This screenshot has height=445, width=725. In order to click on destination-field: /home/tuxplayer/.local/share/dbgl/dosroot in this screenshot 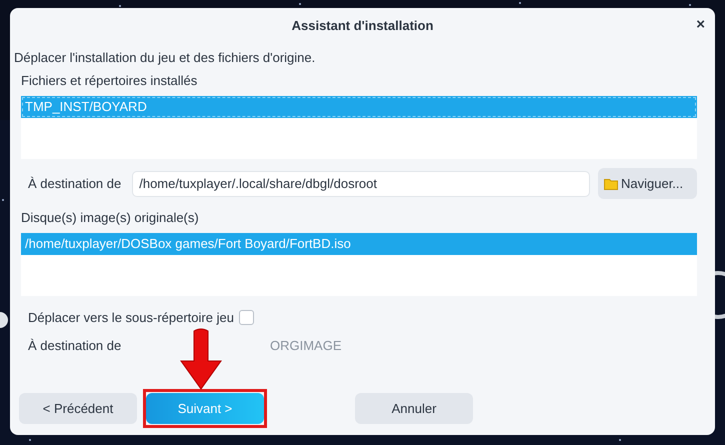, I will do `click(361, 183)`.